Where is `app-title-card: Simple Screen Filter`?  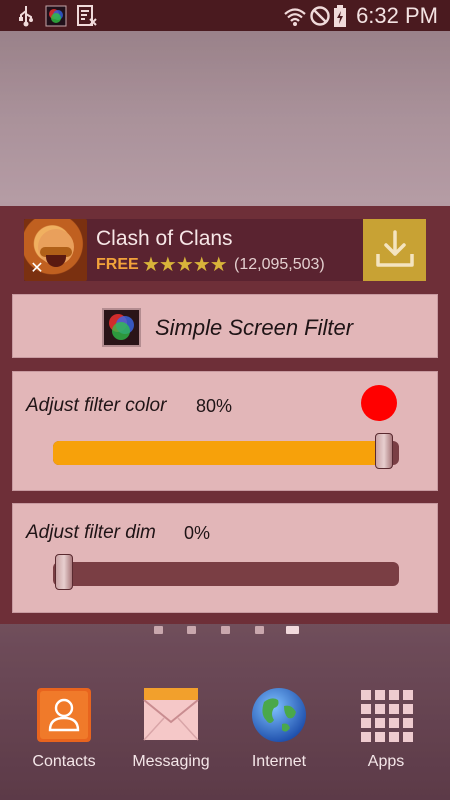
app-title-card: Simple Screen Filter is located at coordinates (225, 326).